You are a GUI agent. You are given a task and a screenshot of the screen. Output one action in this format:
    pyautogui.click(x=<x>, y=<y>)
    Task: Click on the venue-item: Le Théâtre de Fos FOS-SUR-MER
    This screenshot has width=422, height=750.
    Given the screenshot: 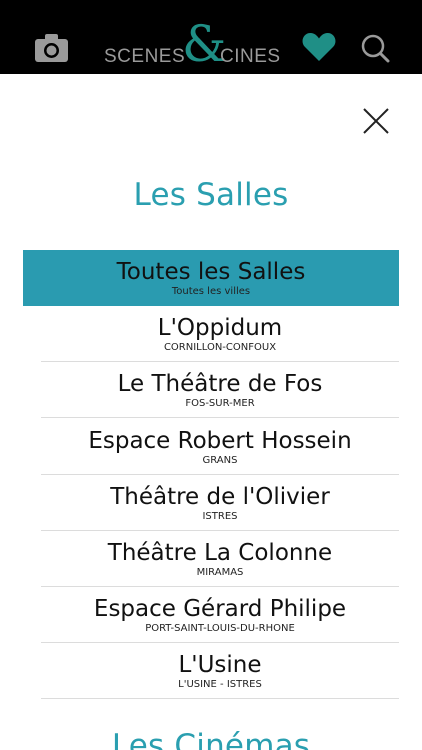 What is the action you would take?
    pyautogui.click(x=220, y=390)
    